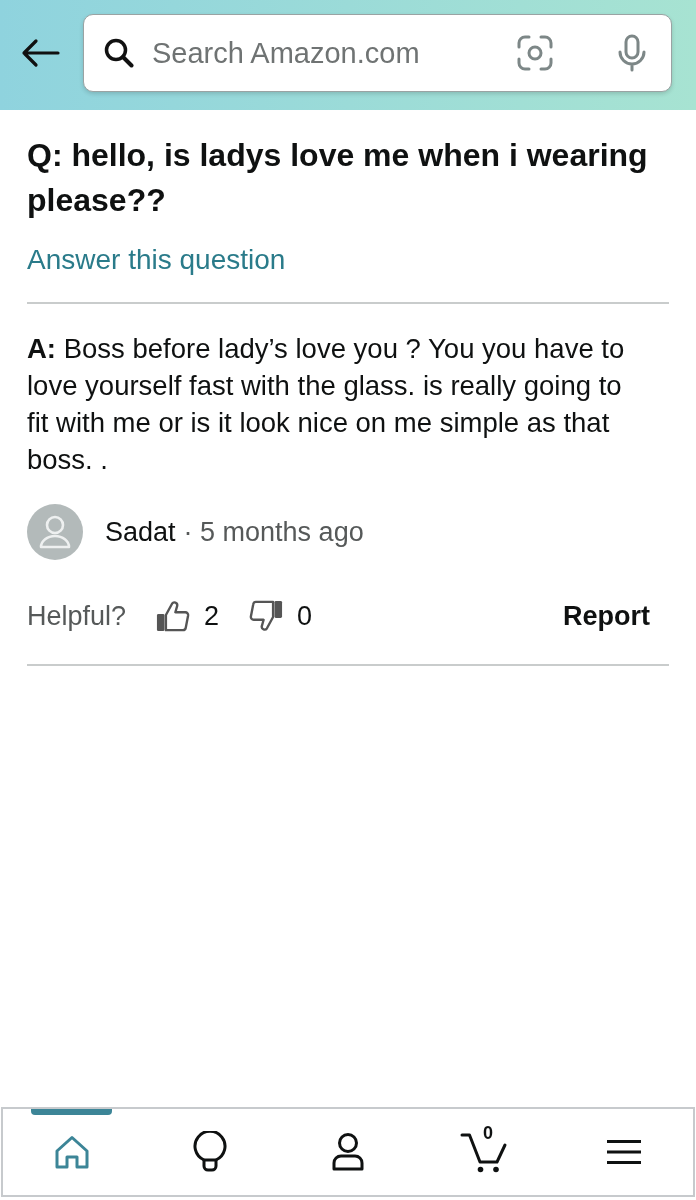 This screenshot has height=1200, width=696. What do you see at coordinates (173, 616) in the screenshot?
I see `thumbs-up-icon` at bounding box center [173, 616].